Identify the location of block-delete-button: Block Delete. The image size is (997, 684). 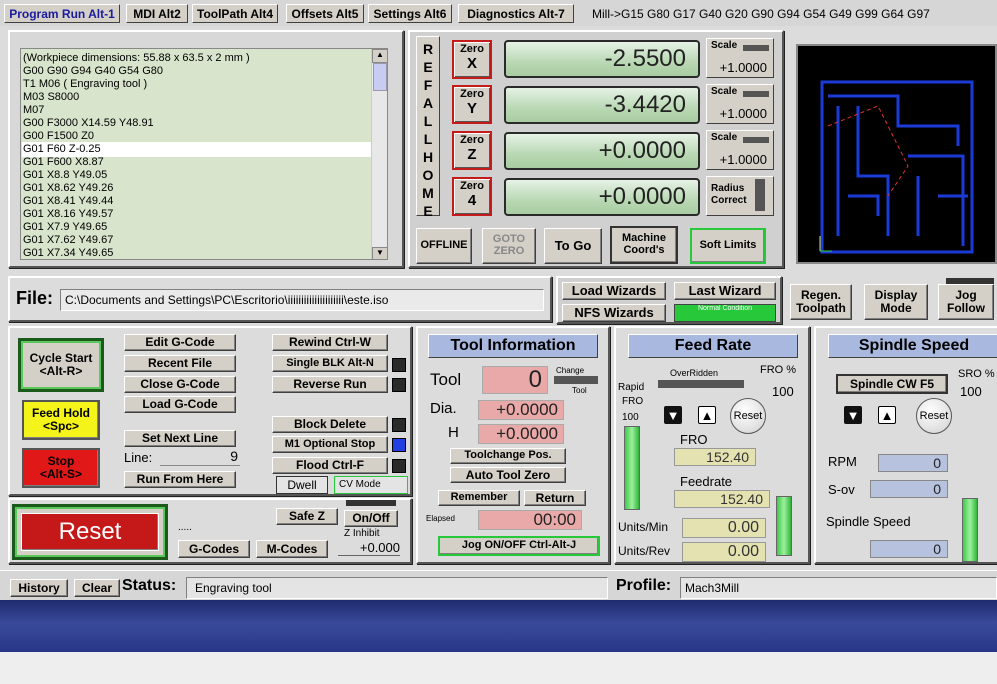
(330, 424).